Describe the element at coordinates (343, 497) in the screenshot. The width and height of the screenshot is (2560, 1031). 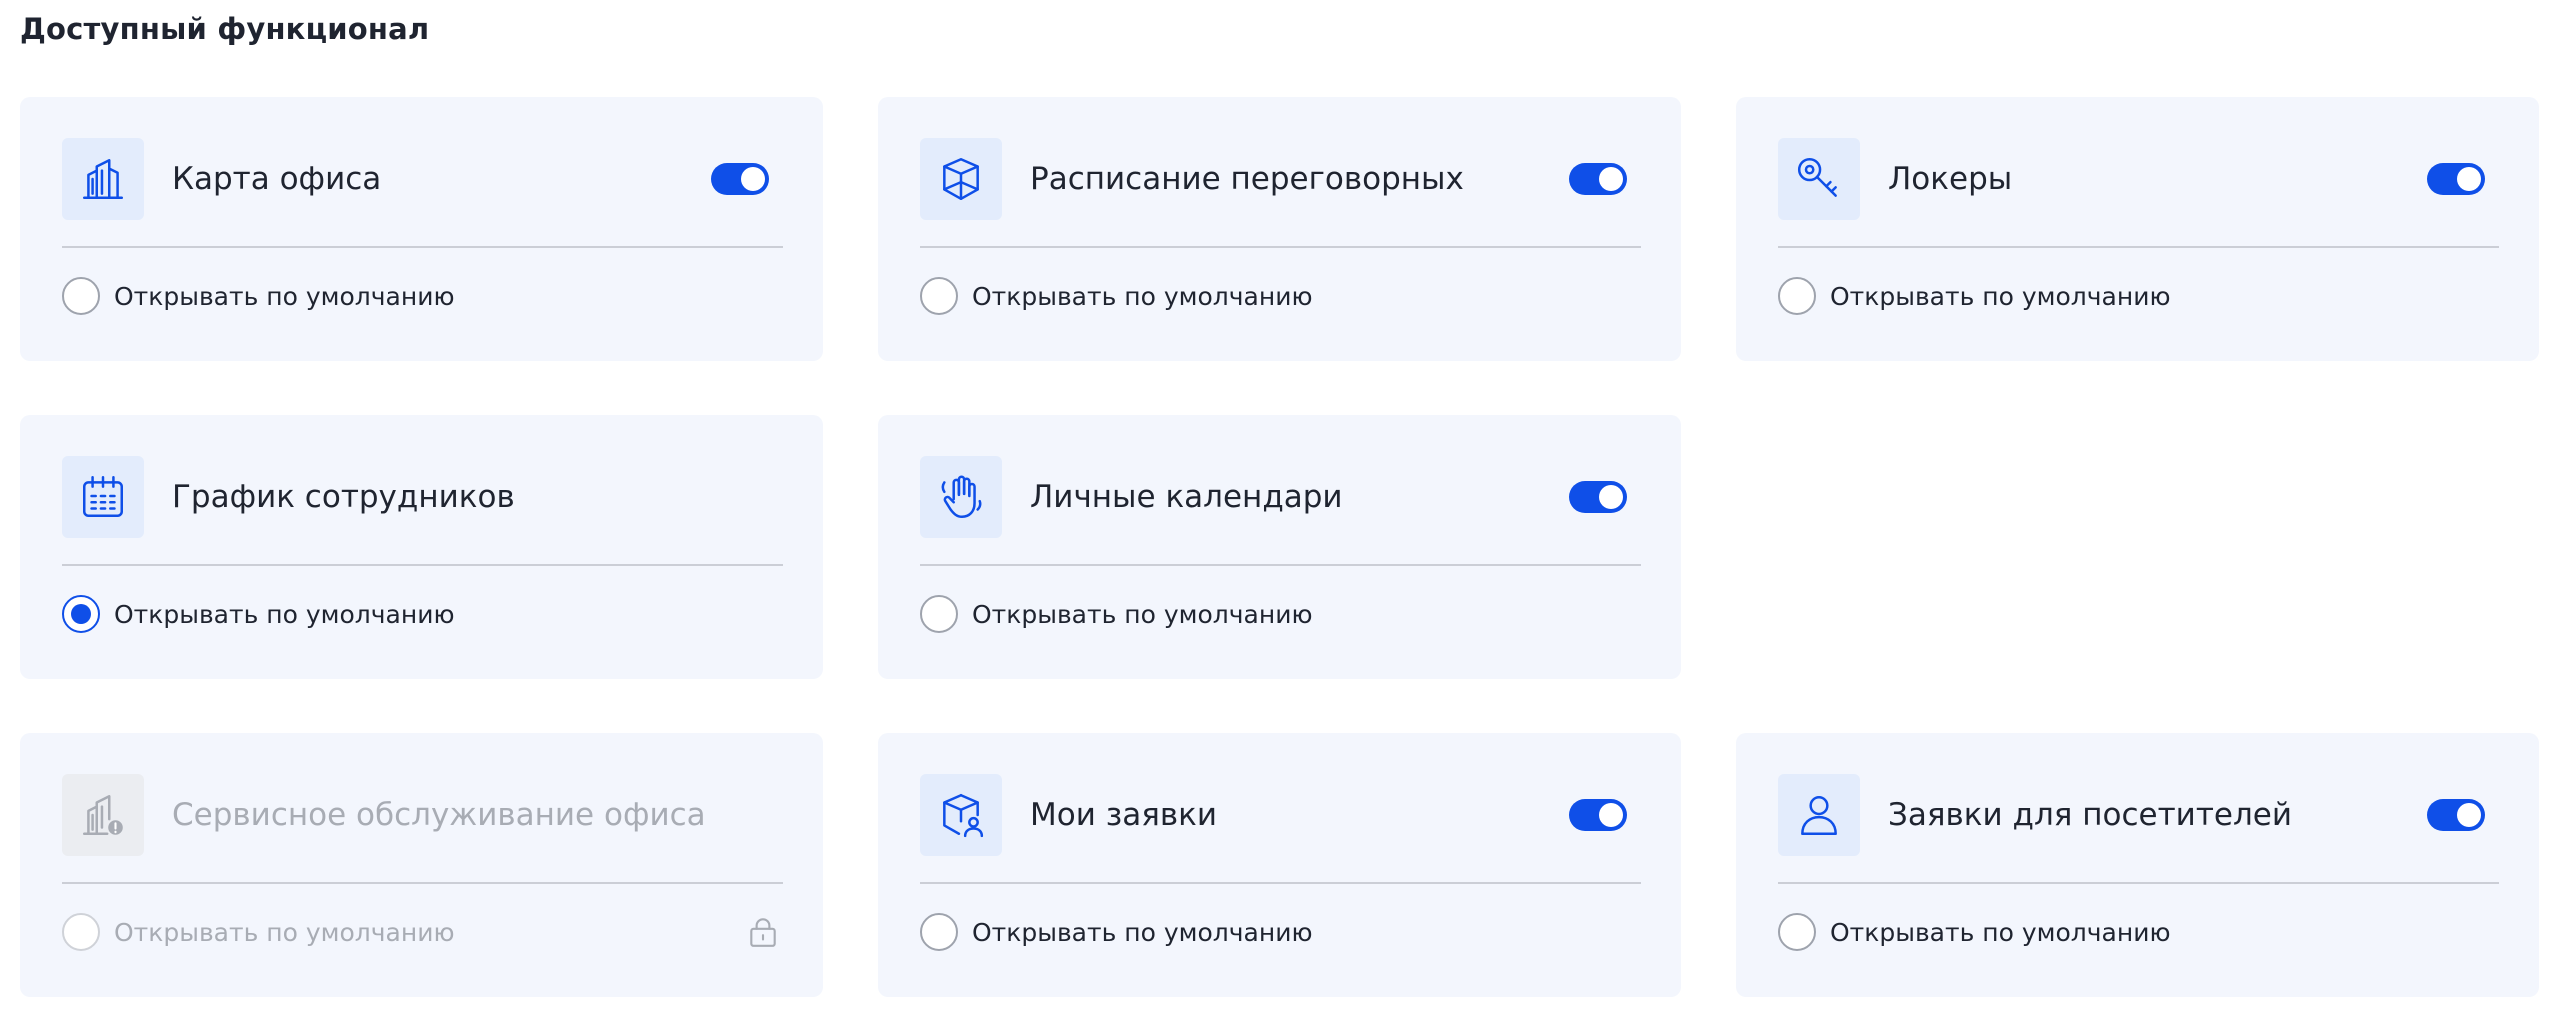
I see `card-title: График сотрудников` at that location.